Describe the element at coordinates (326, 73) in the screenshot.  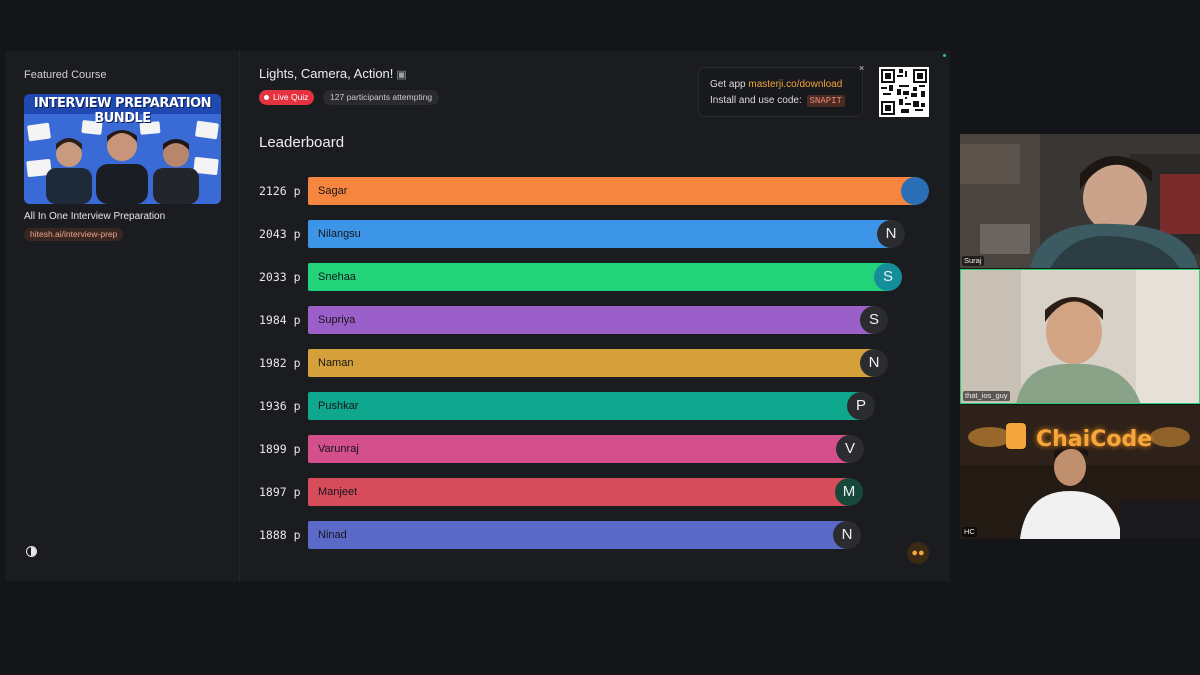
I see `quiz-title-text: Lights, Camera, Action!` at that location.